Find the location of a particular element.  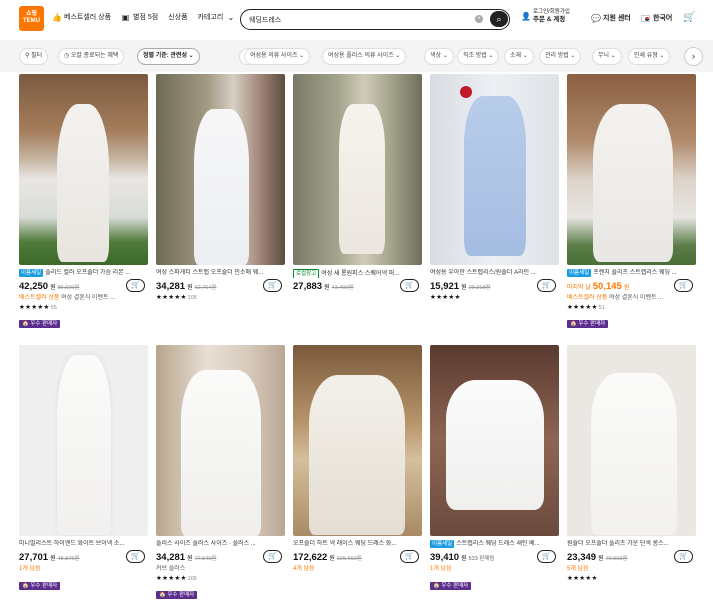

language-selector: 한국어 is located at coordinates (656, 18).